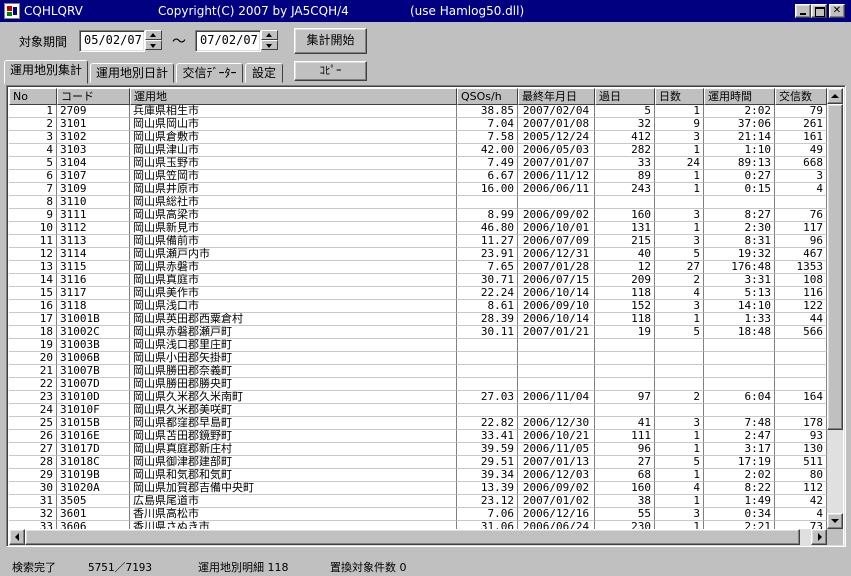  What do you see at coordinates (801, 501) in the screenshot?
I see `cell-qso-count: 42` at bounding box center [801, 501].